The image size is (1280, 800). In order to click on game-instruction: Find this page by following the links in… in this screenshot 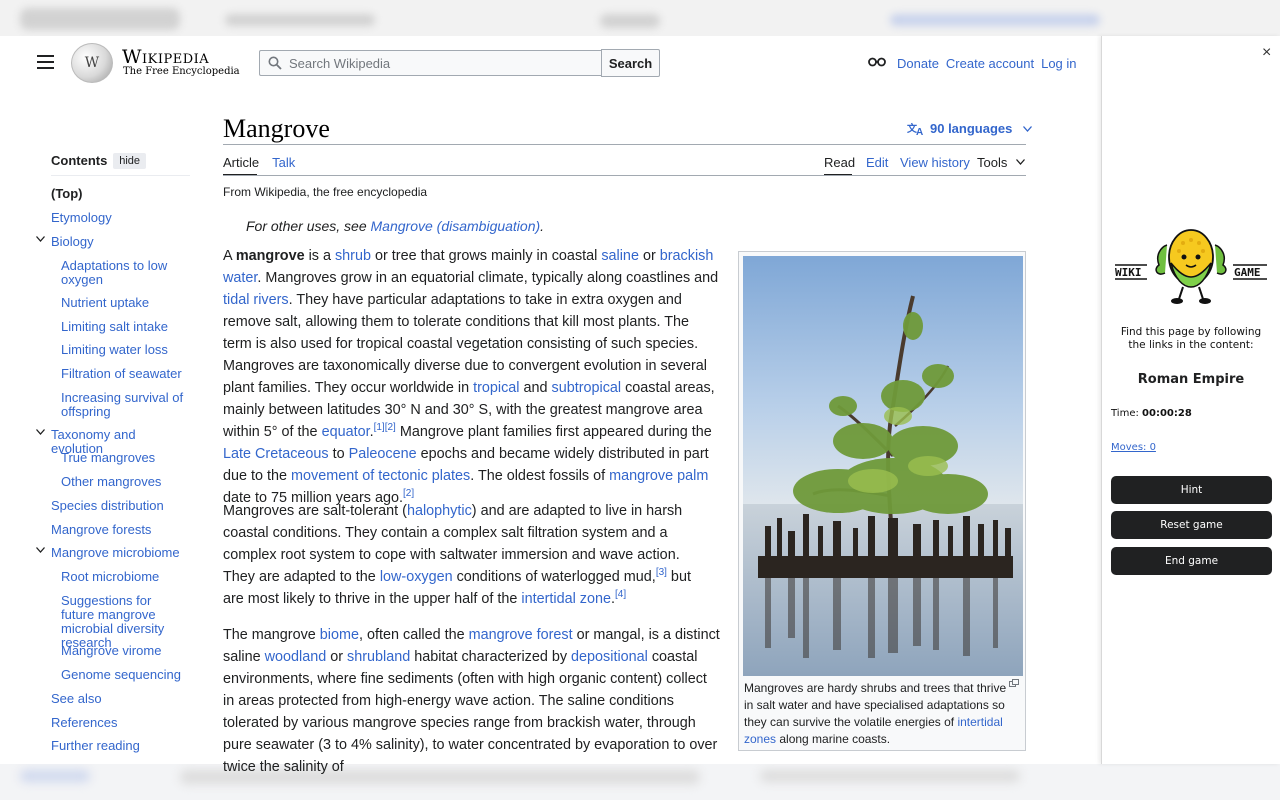, I will do `click(1191, 338)`.